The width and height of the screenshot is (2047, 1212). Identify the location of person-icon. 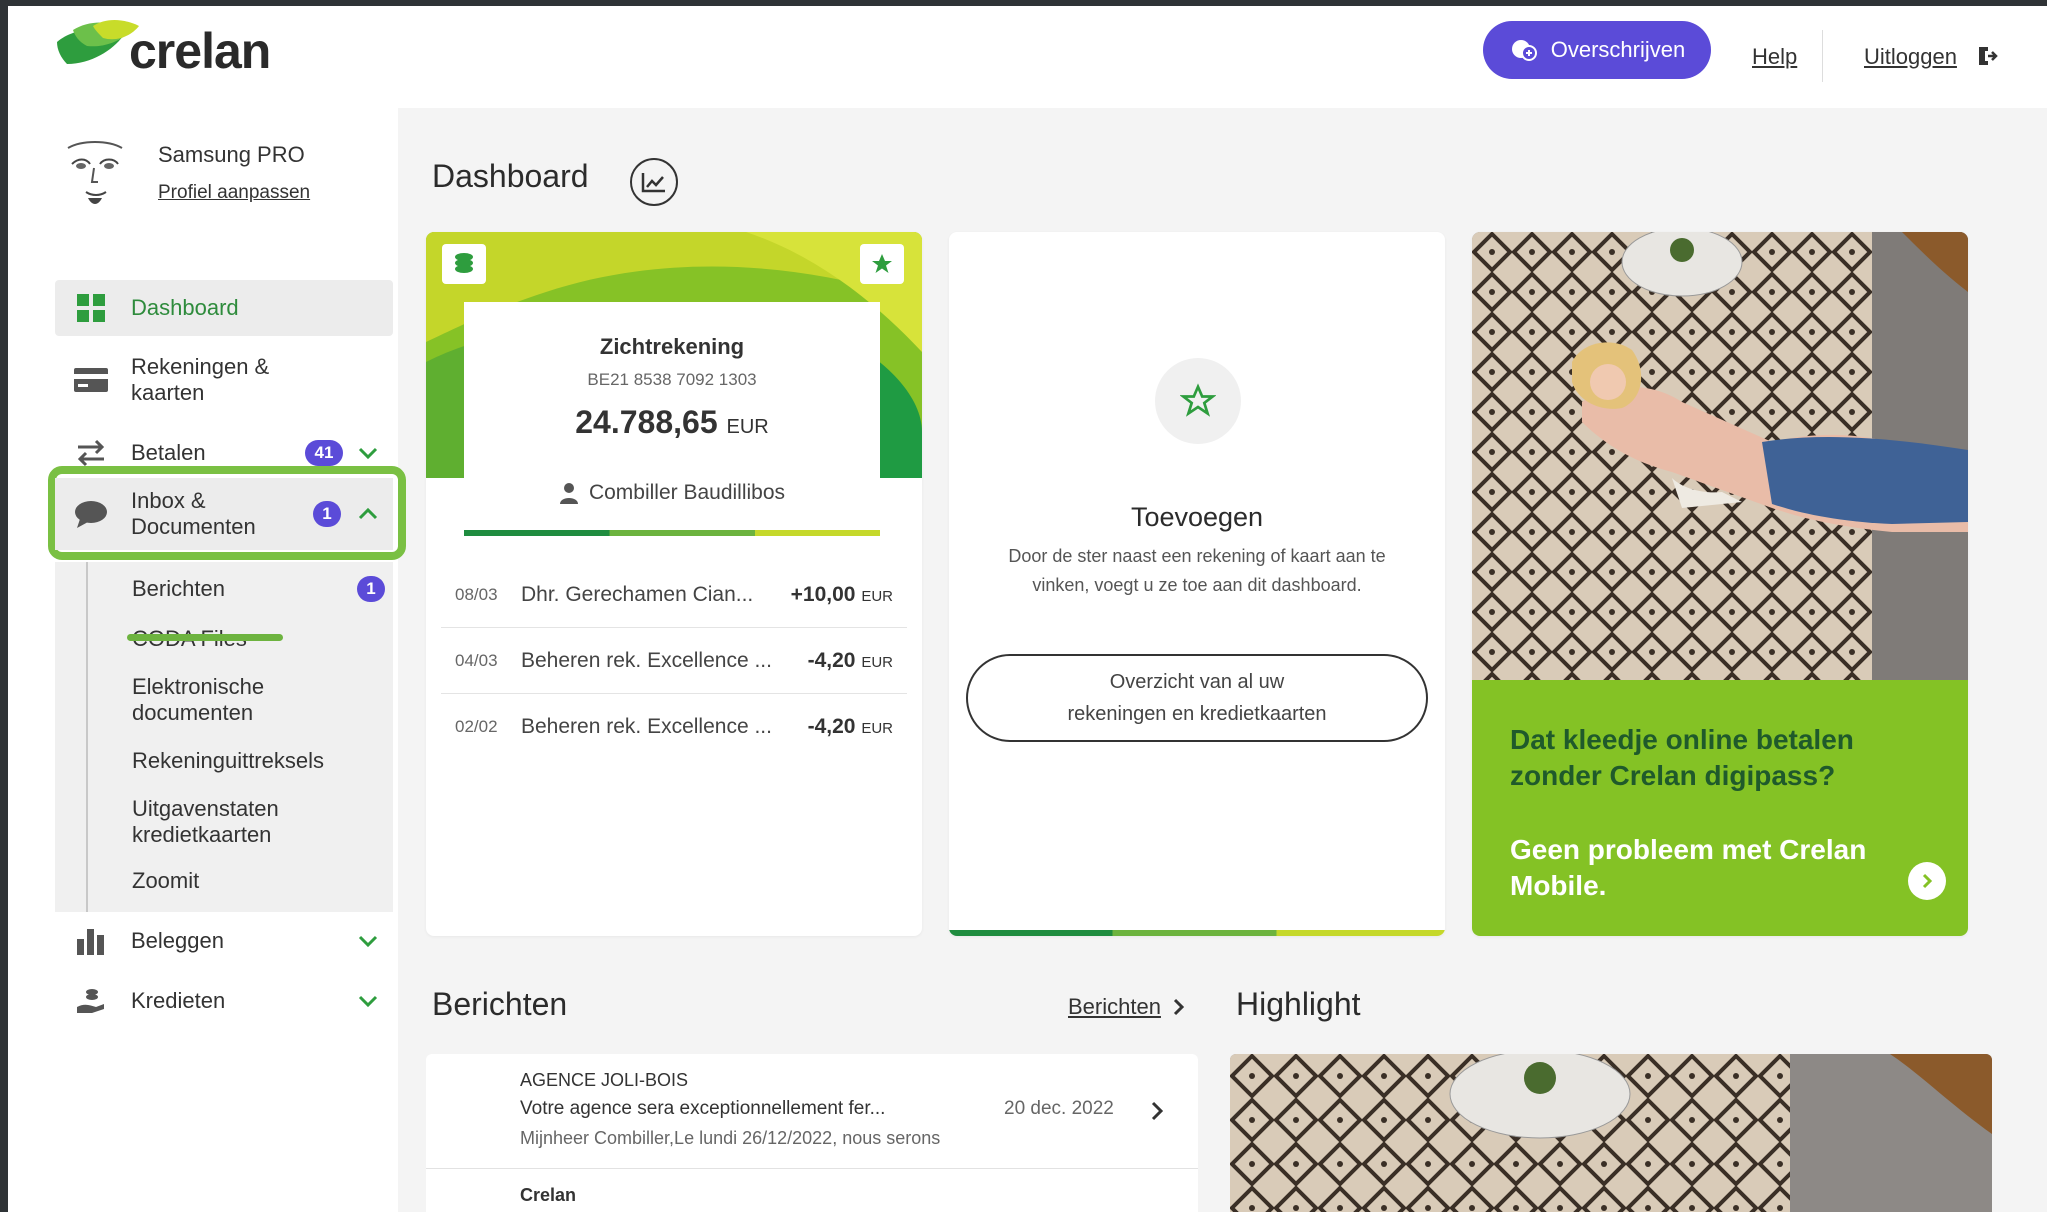
(568, 493).